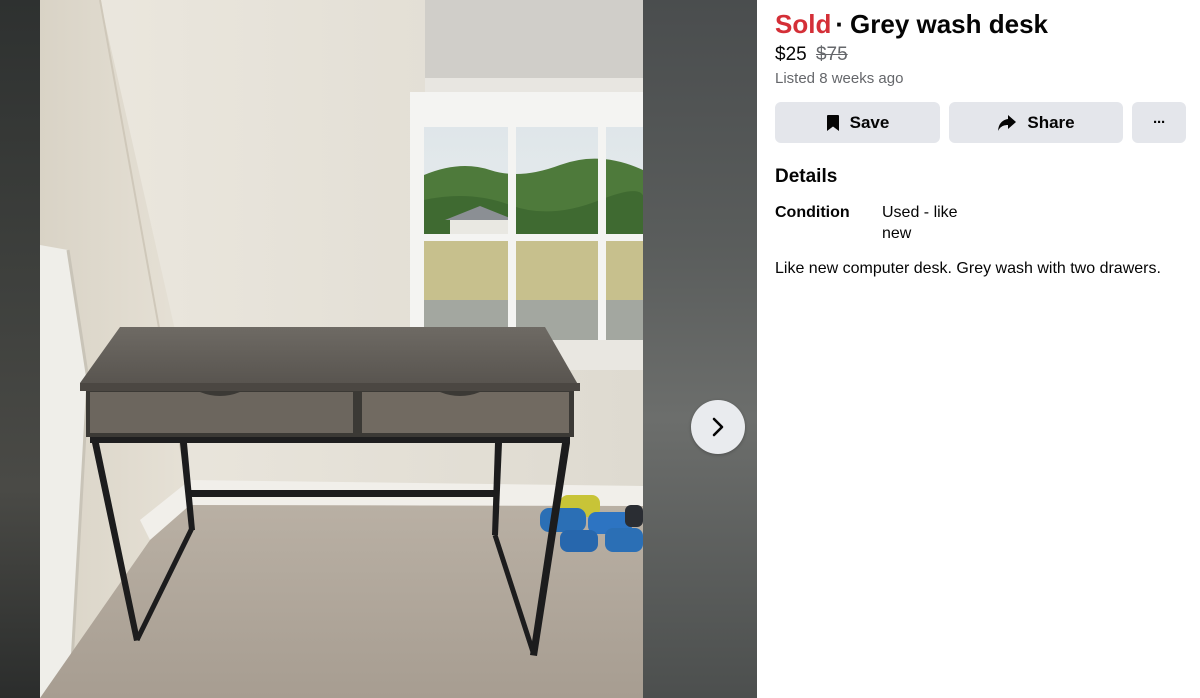 This screenshot has height=698, width=1200. Describe the element at coordinates (806, 176) in the screenshot. I see `details-heading: Details` at that location.